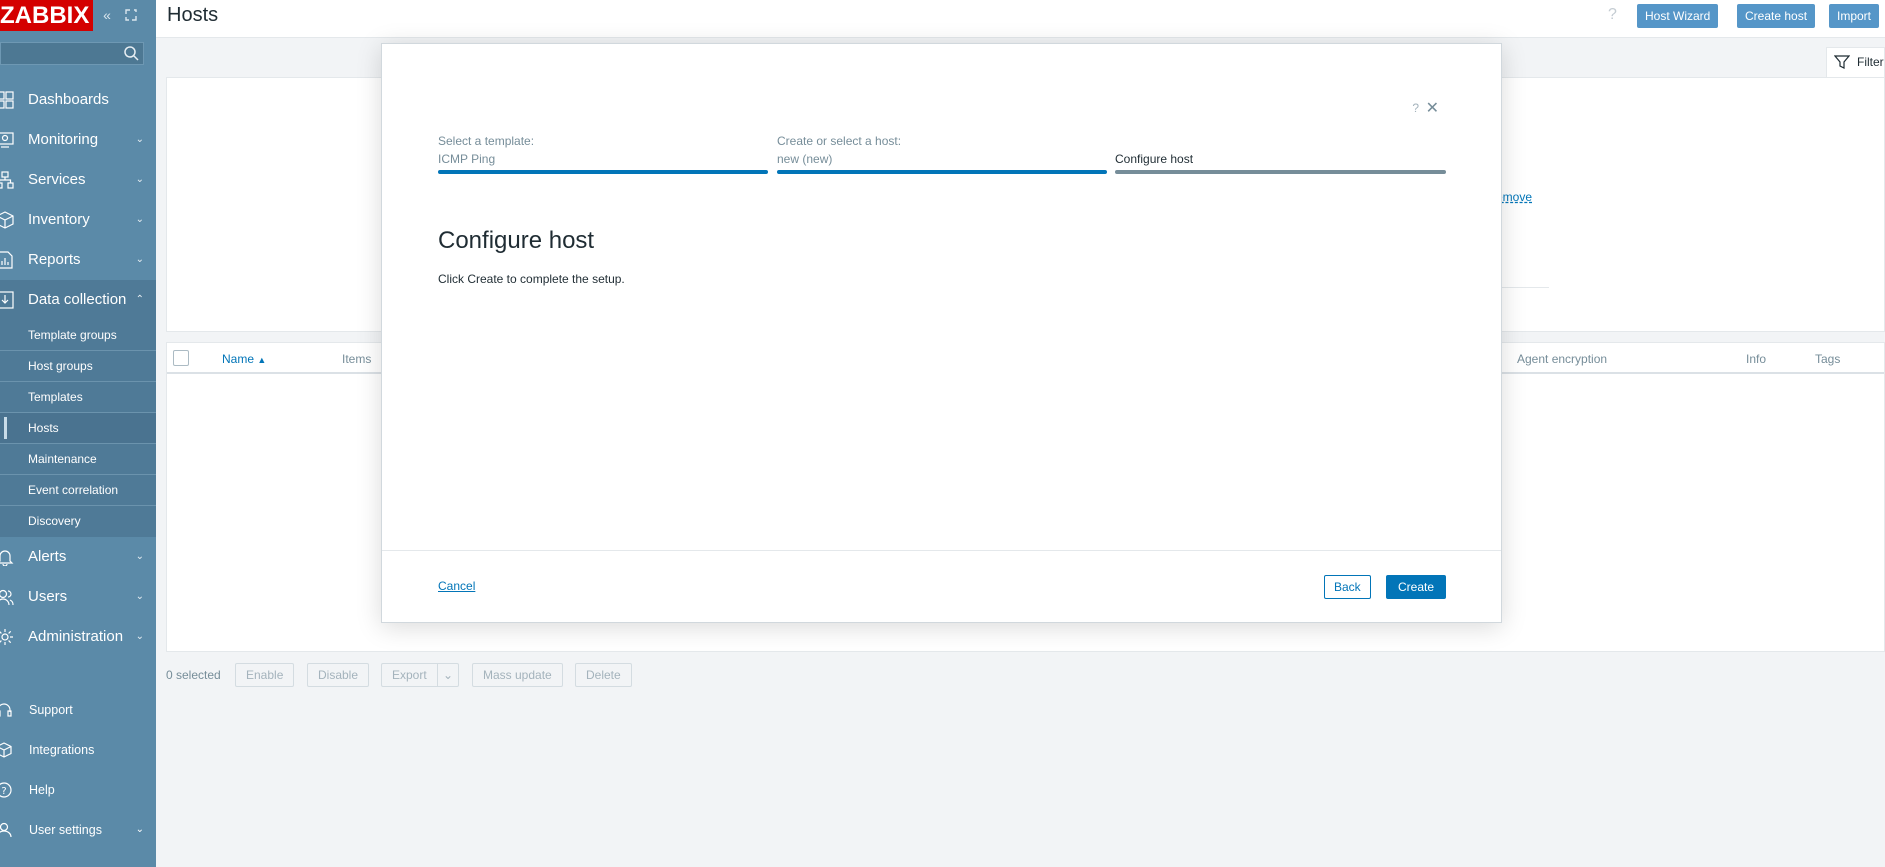 The height and width of the screenshot is (867, 1885). What do you see at coordinates (7, 140) in the screenshot?
I see `monitor-icon` at bounding box center [7, 140].